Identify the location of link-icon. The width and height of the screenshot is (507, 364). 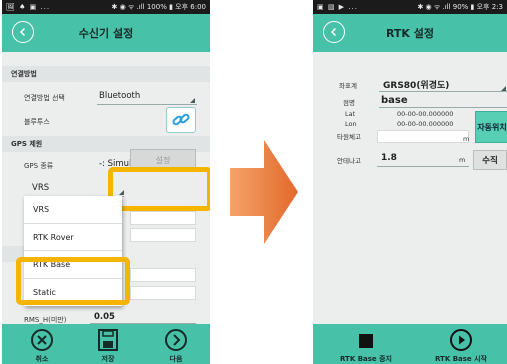
(181, 119).